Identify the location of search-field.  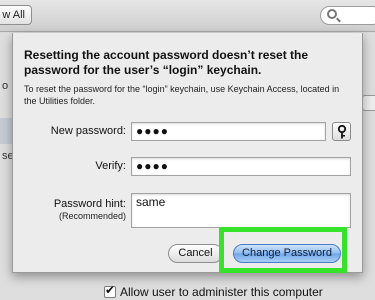
(347, 15).